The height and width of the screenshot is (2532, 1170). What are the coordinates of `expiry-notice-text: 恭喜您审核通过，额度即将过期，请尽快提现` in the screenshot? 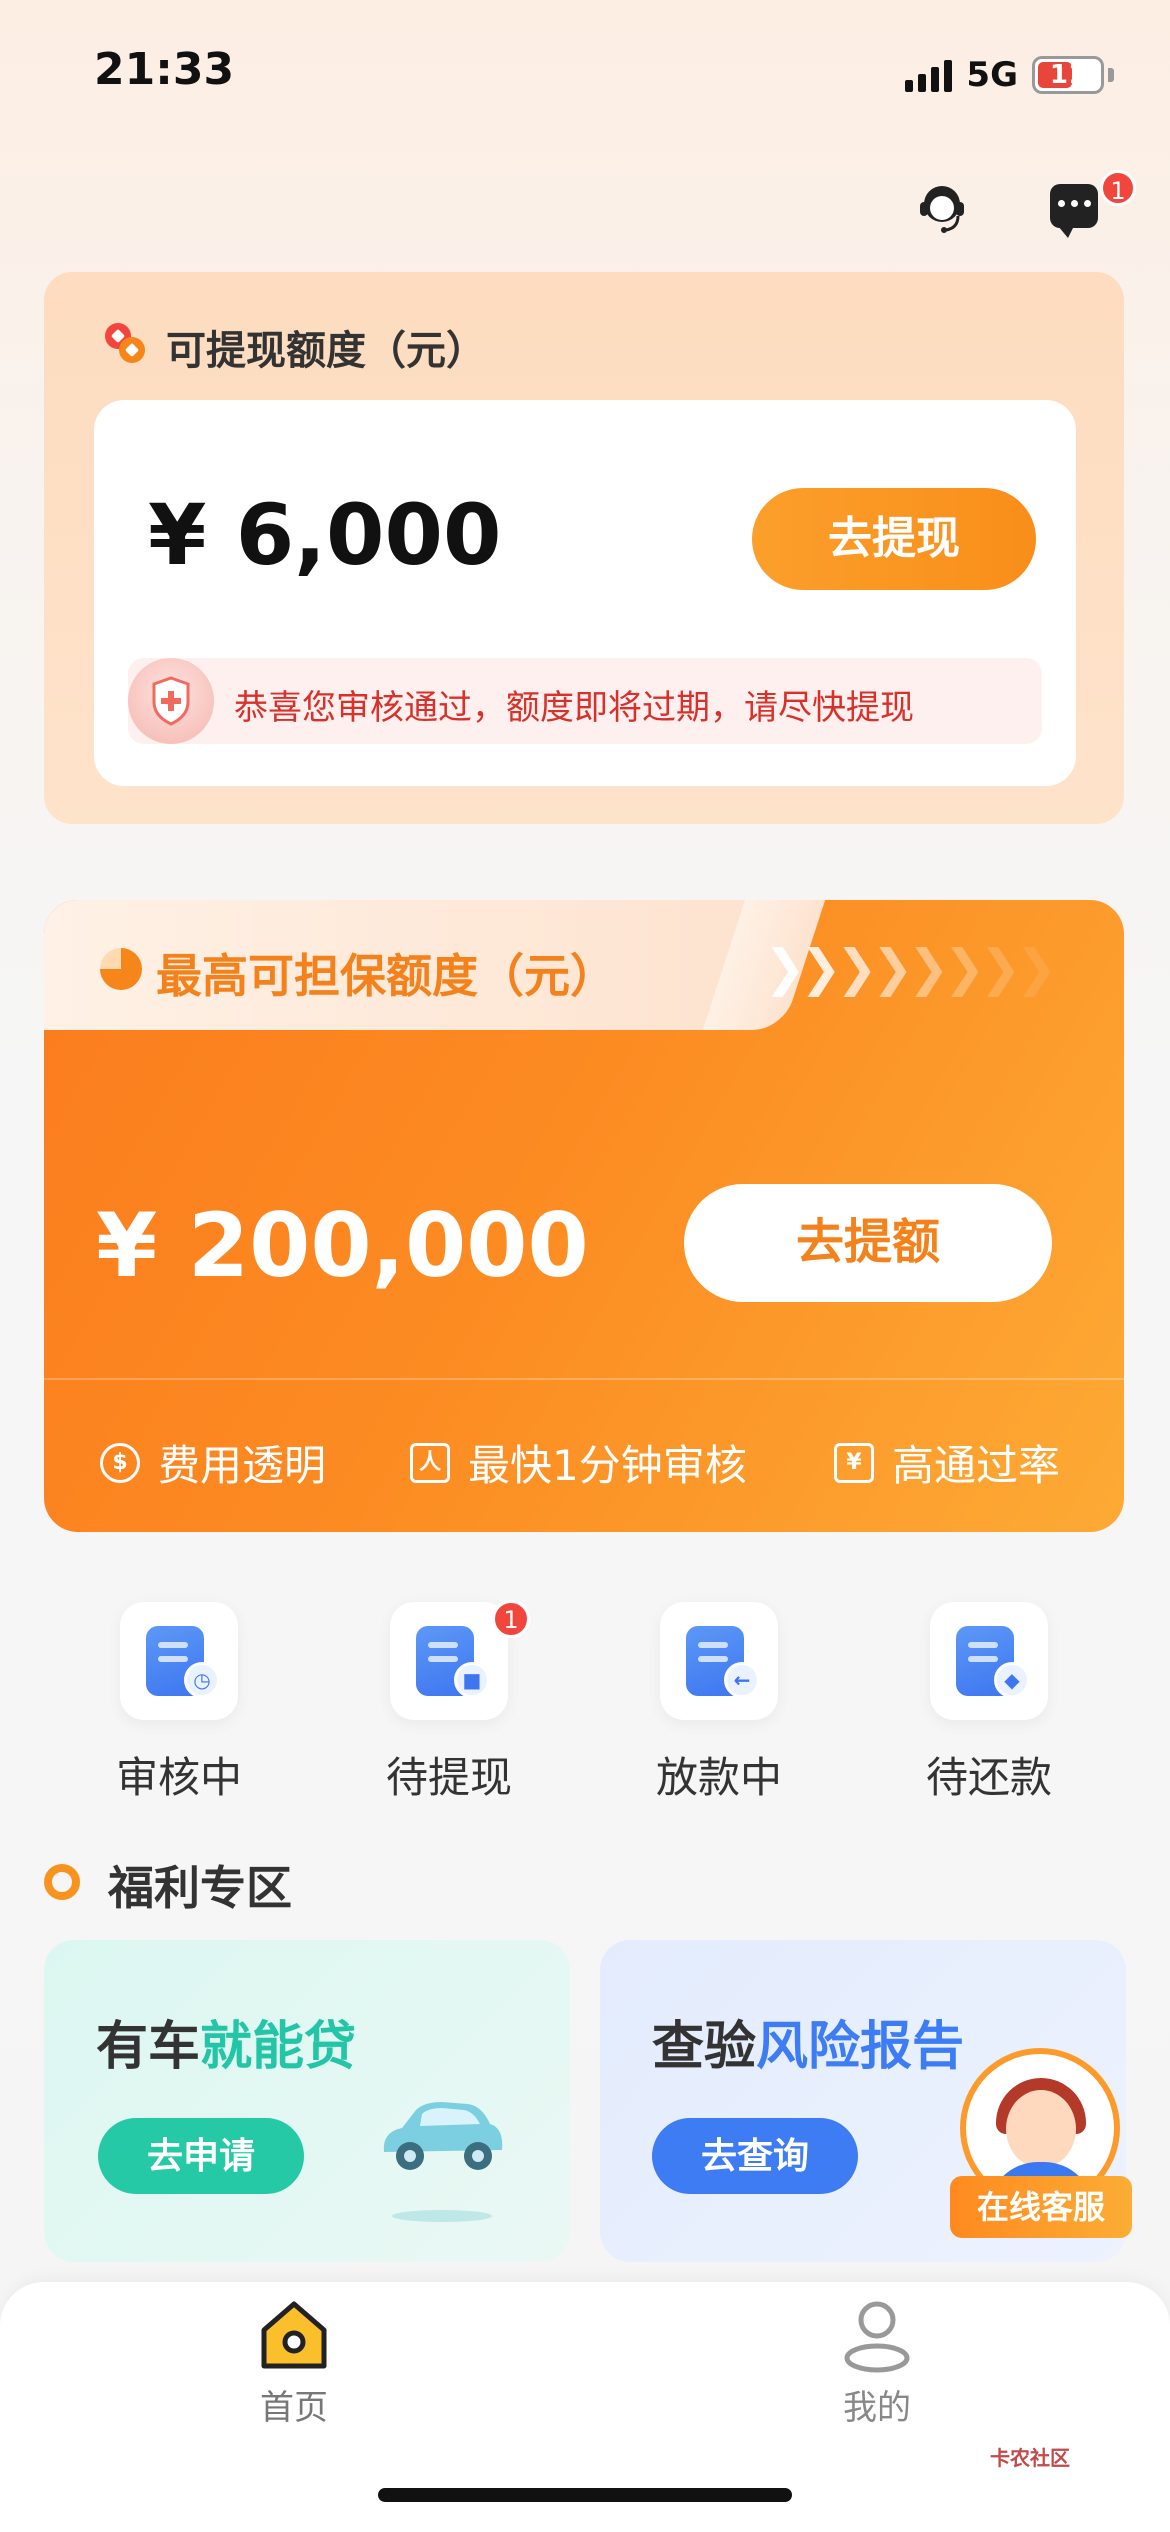 It's located at (574, 708).